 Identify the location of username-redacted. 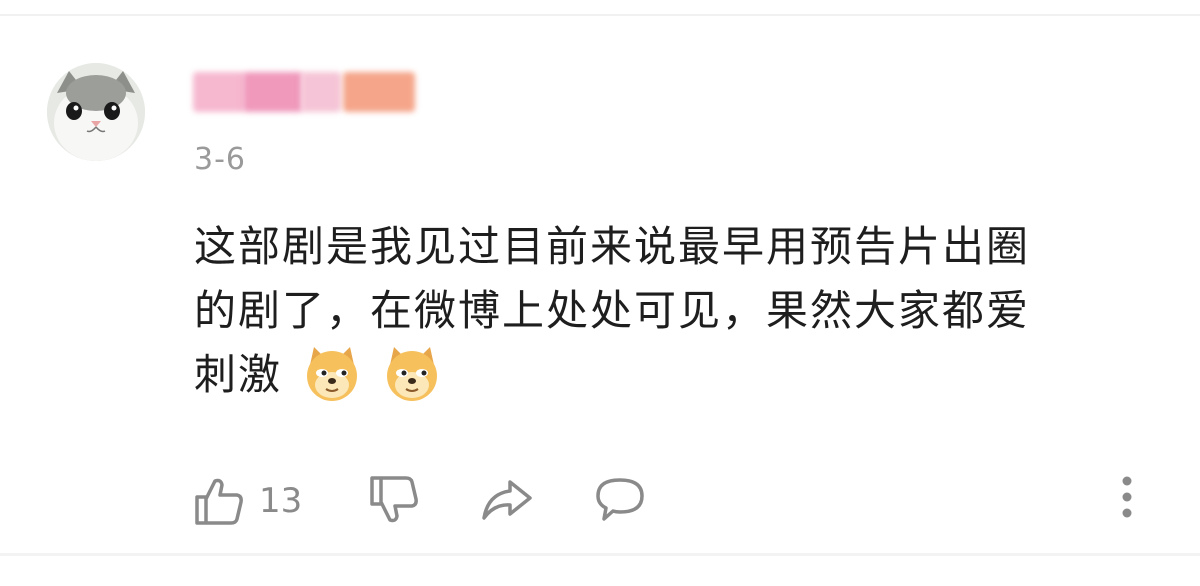
(304, 92).